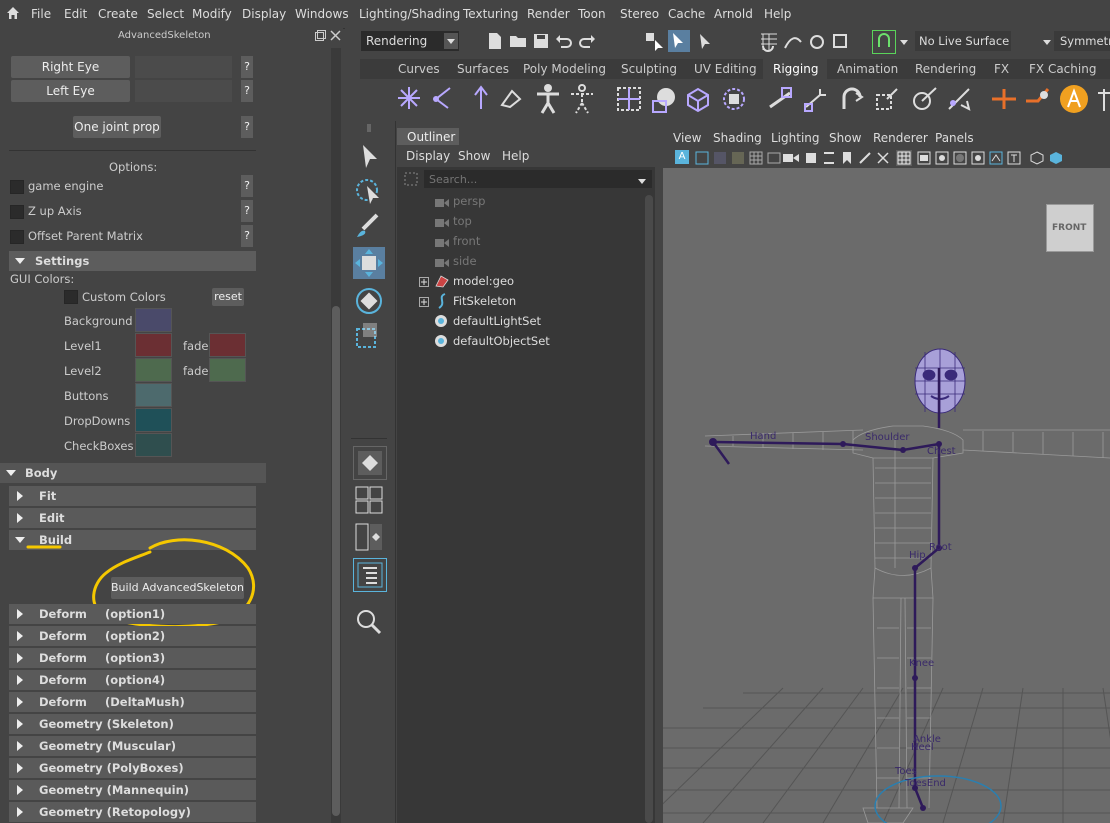 Image resolution: width=1110 pixels, height=823 pixels. I want to click on safe-action-icon, so click(829, 159).